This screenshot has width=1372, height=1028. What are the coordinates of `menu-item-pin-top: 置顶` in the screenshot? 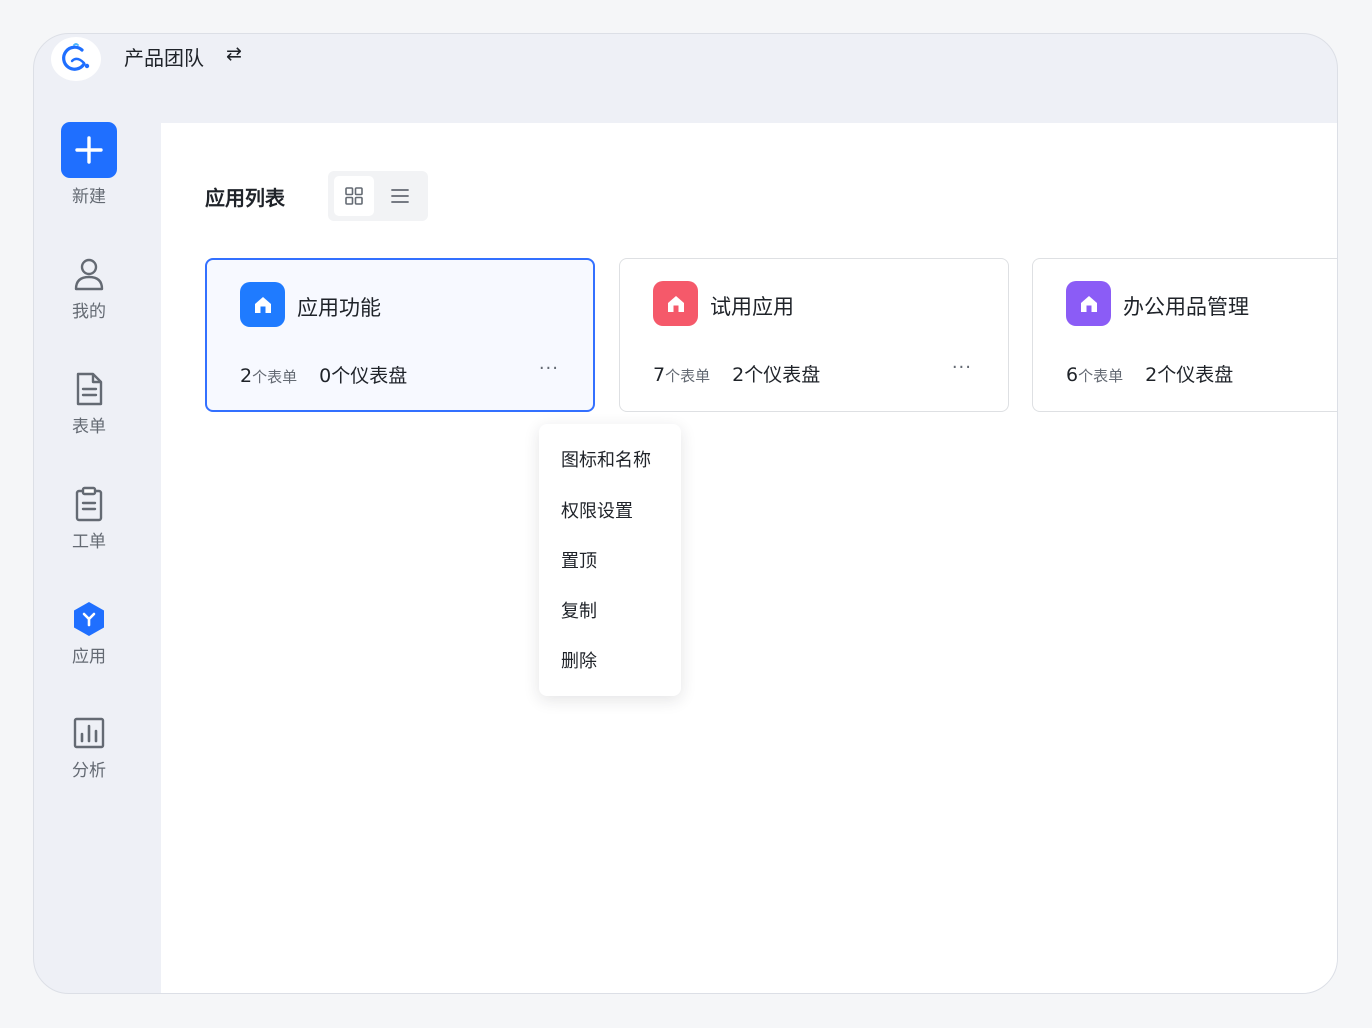 It's located at (579, 560).